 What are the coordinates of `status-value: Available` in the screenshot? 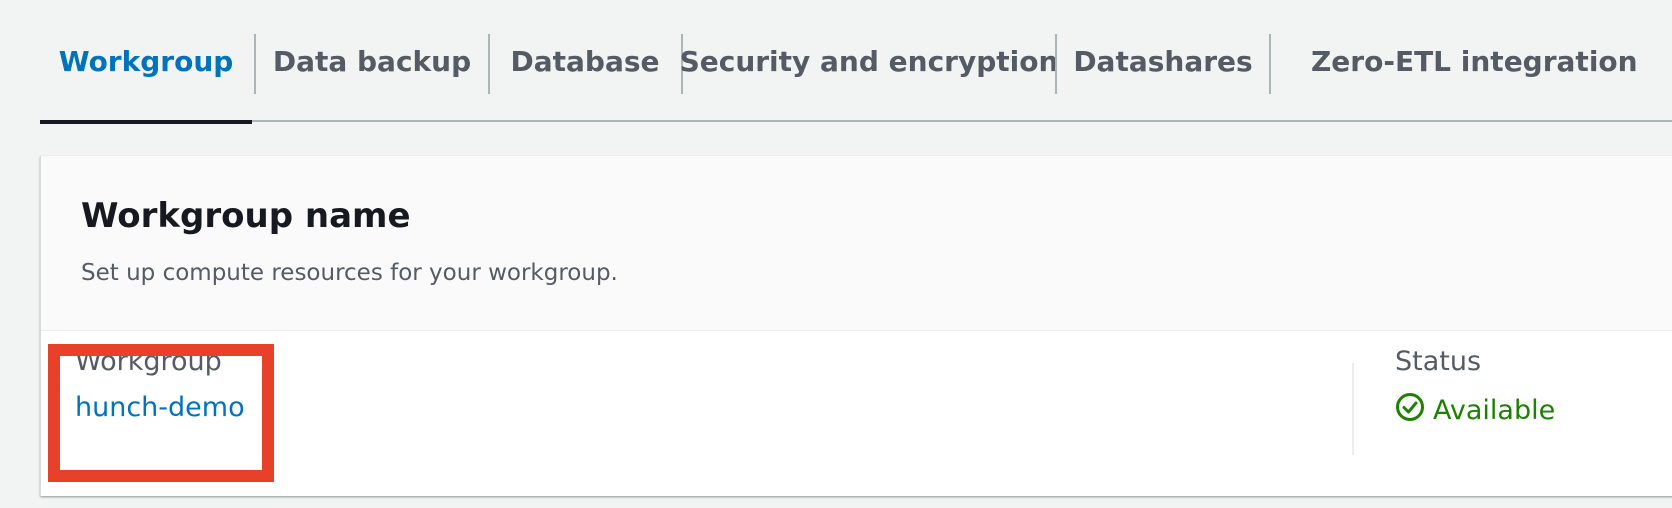 It's located at (1475, 410).